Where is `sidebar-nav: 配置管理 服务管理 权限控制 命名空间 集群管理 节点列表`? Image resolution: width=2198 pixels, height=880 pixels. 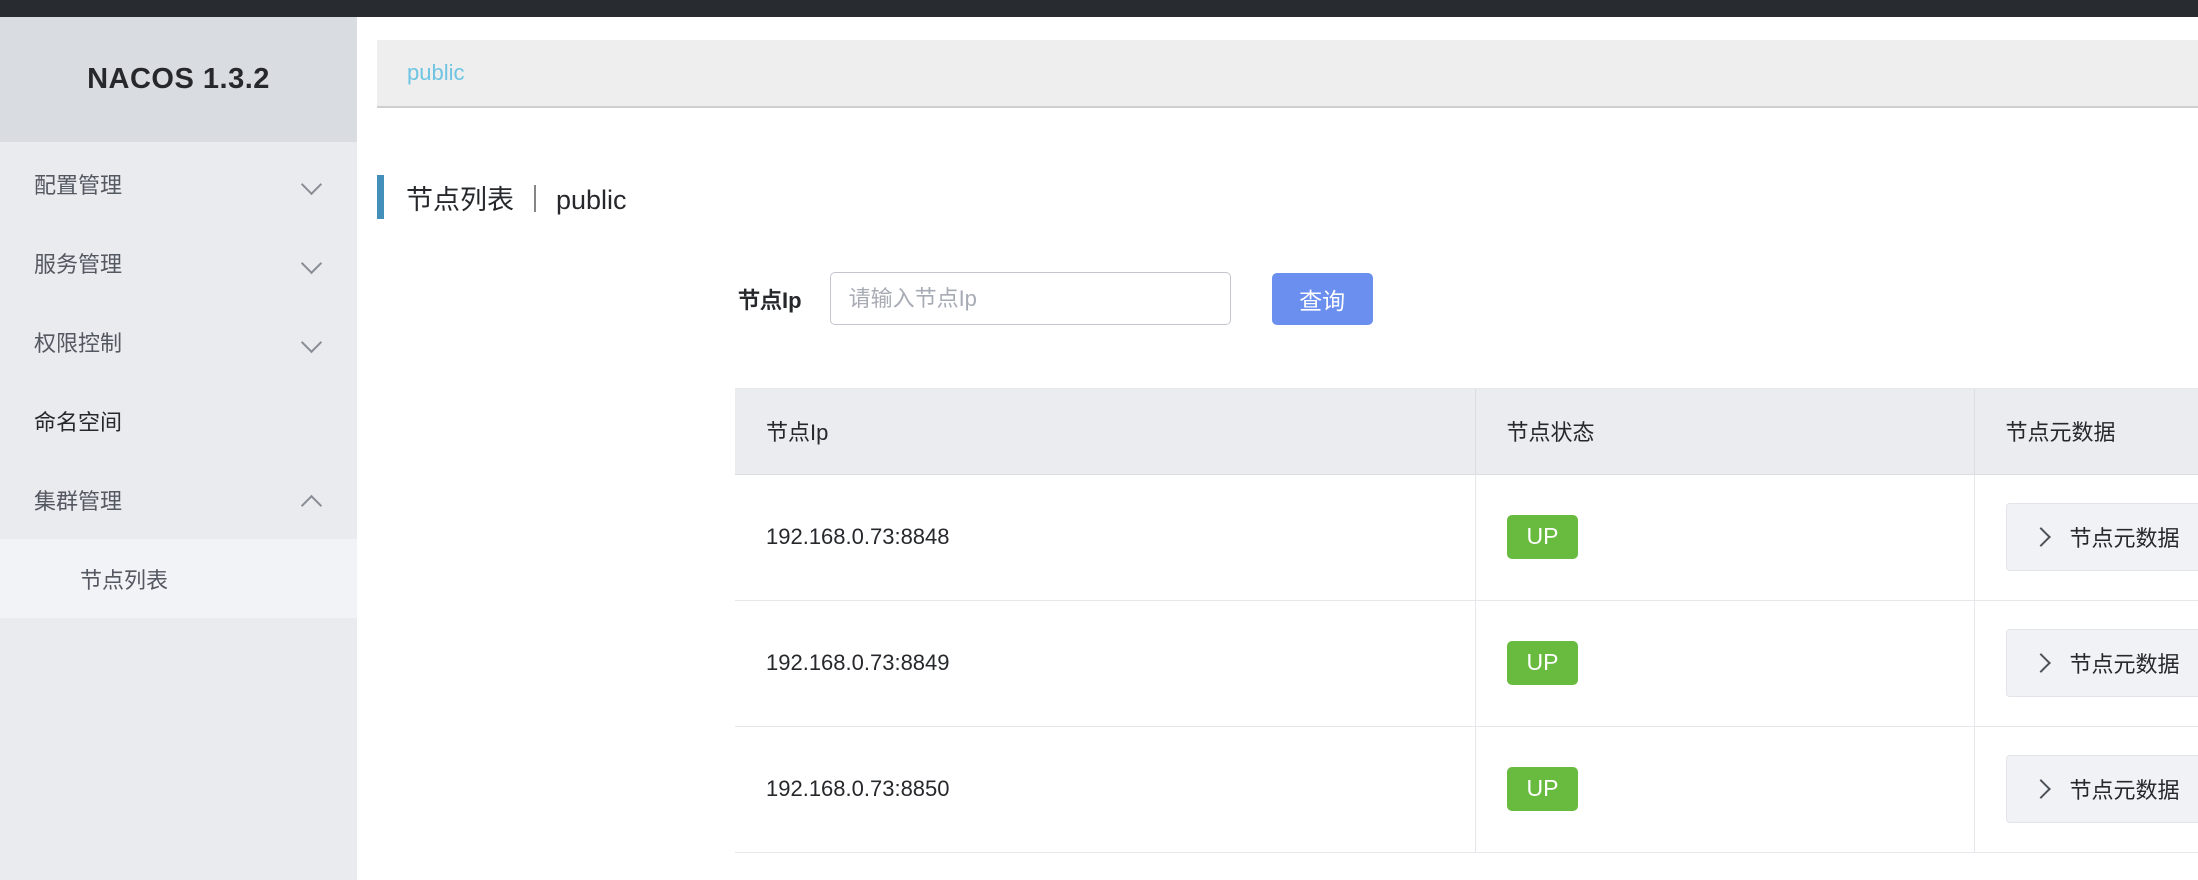
sidebar-nav: 配置管理 服务管理 权限控制 命名空间 集群管理 节点列表 is located at coordinates (178, 380).